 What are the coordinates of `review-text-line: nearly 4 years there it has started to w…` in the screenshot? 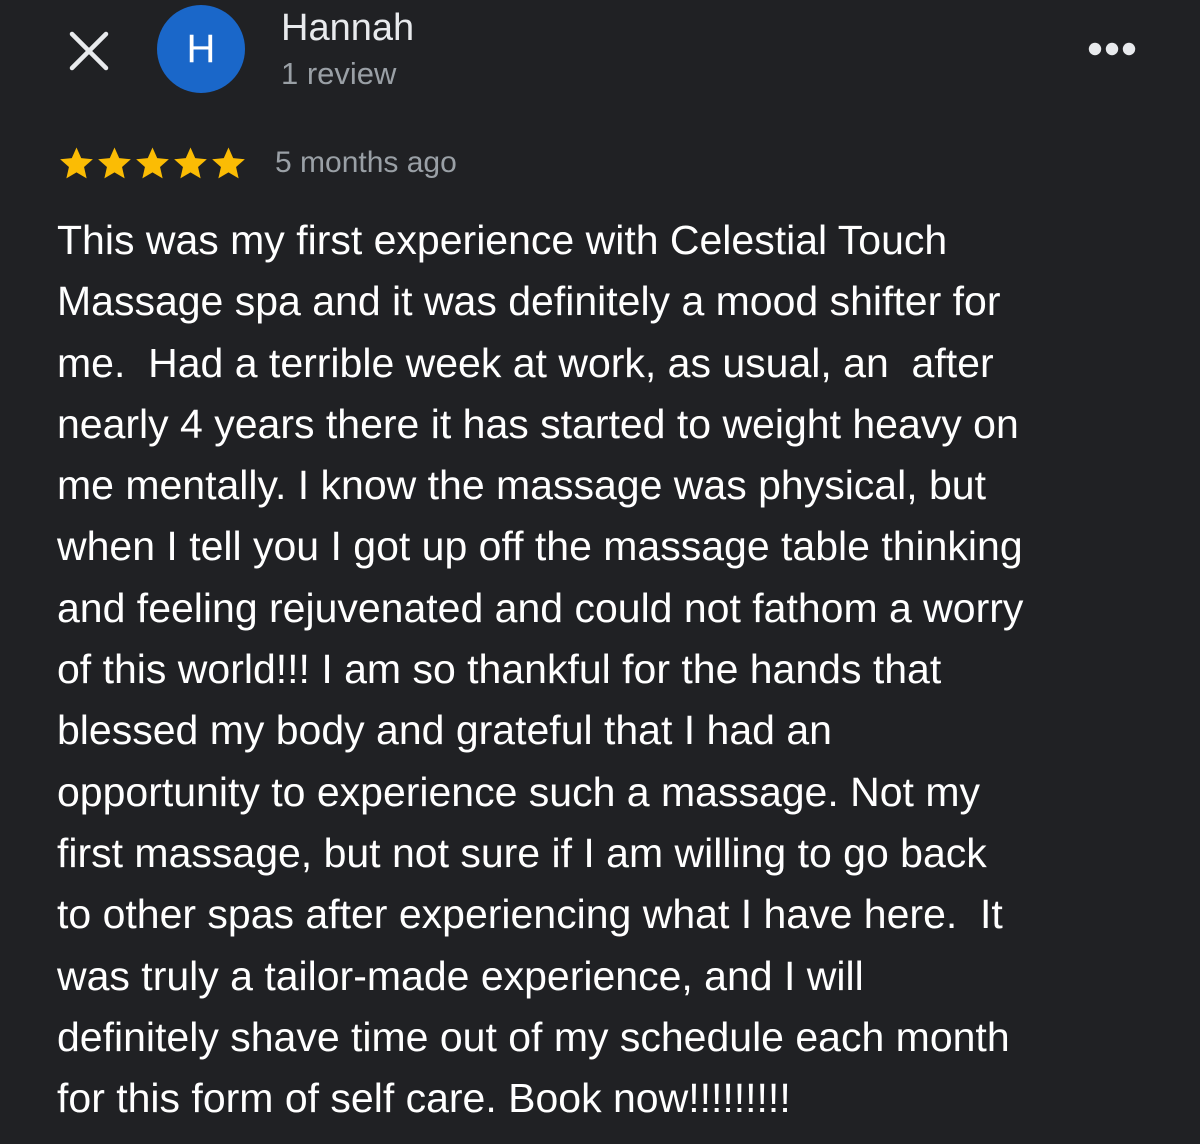 It's located at (538, 423).